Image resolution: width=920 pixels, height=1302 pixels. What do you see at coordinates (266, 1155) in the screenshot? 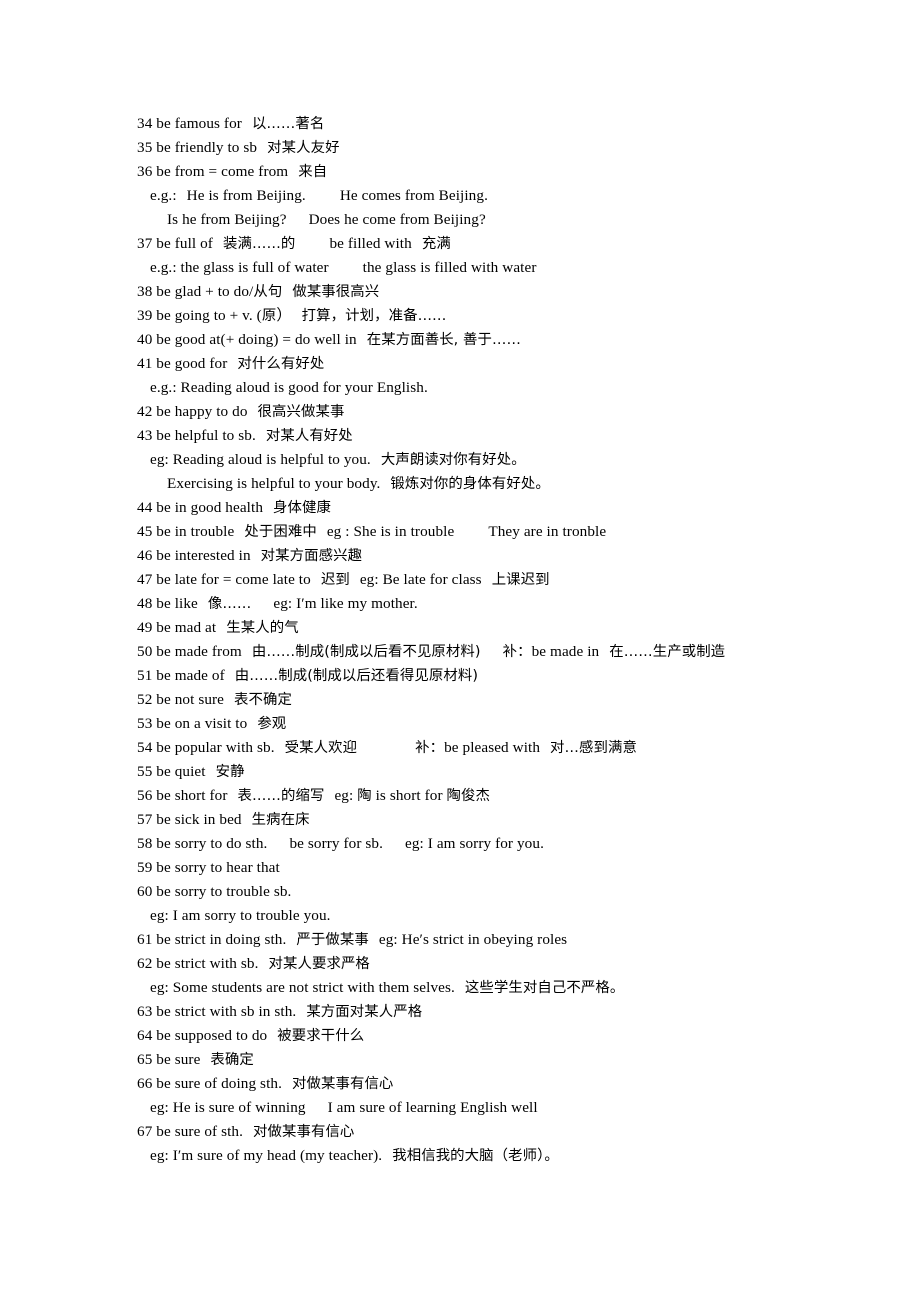
I see `english-text: eg: I′m sure of my head (my teacher).` at bounding box center [266, 1155].